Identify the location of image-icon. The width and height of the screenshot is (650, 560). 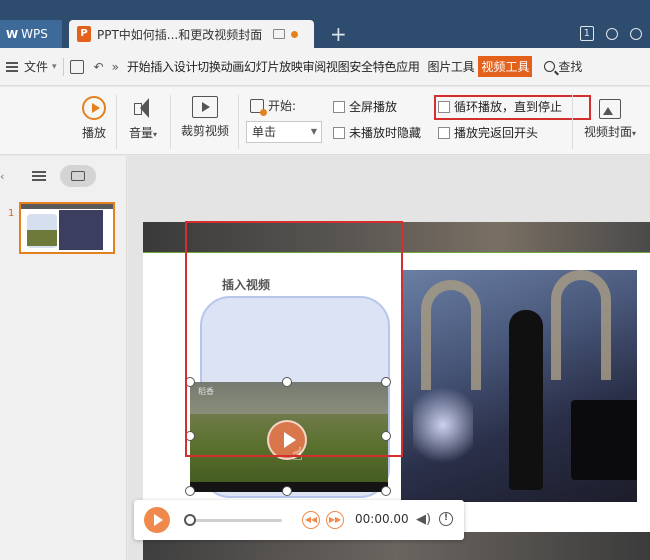
(610, 109).